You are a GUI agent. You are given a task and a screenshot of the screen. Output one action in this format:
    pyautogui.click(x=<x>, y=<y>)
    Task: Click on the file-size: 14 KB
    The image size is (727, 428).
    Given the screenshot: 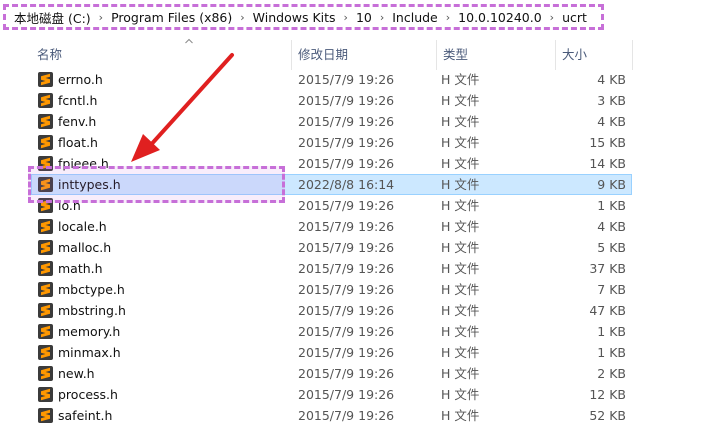 What is the action you would take?
    pyautogui.click(x=607, y=163)
    